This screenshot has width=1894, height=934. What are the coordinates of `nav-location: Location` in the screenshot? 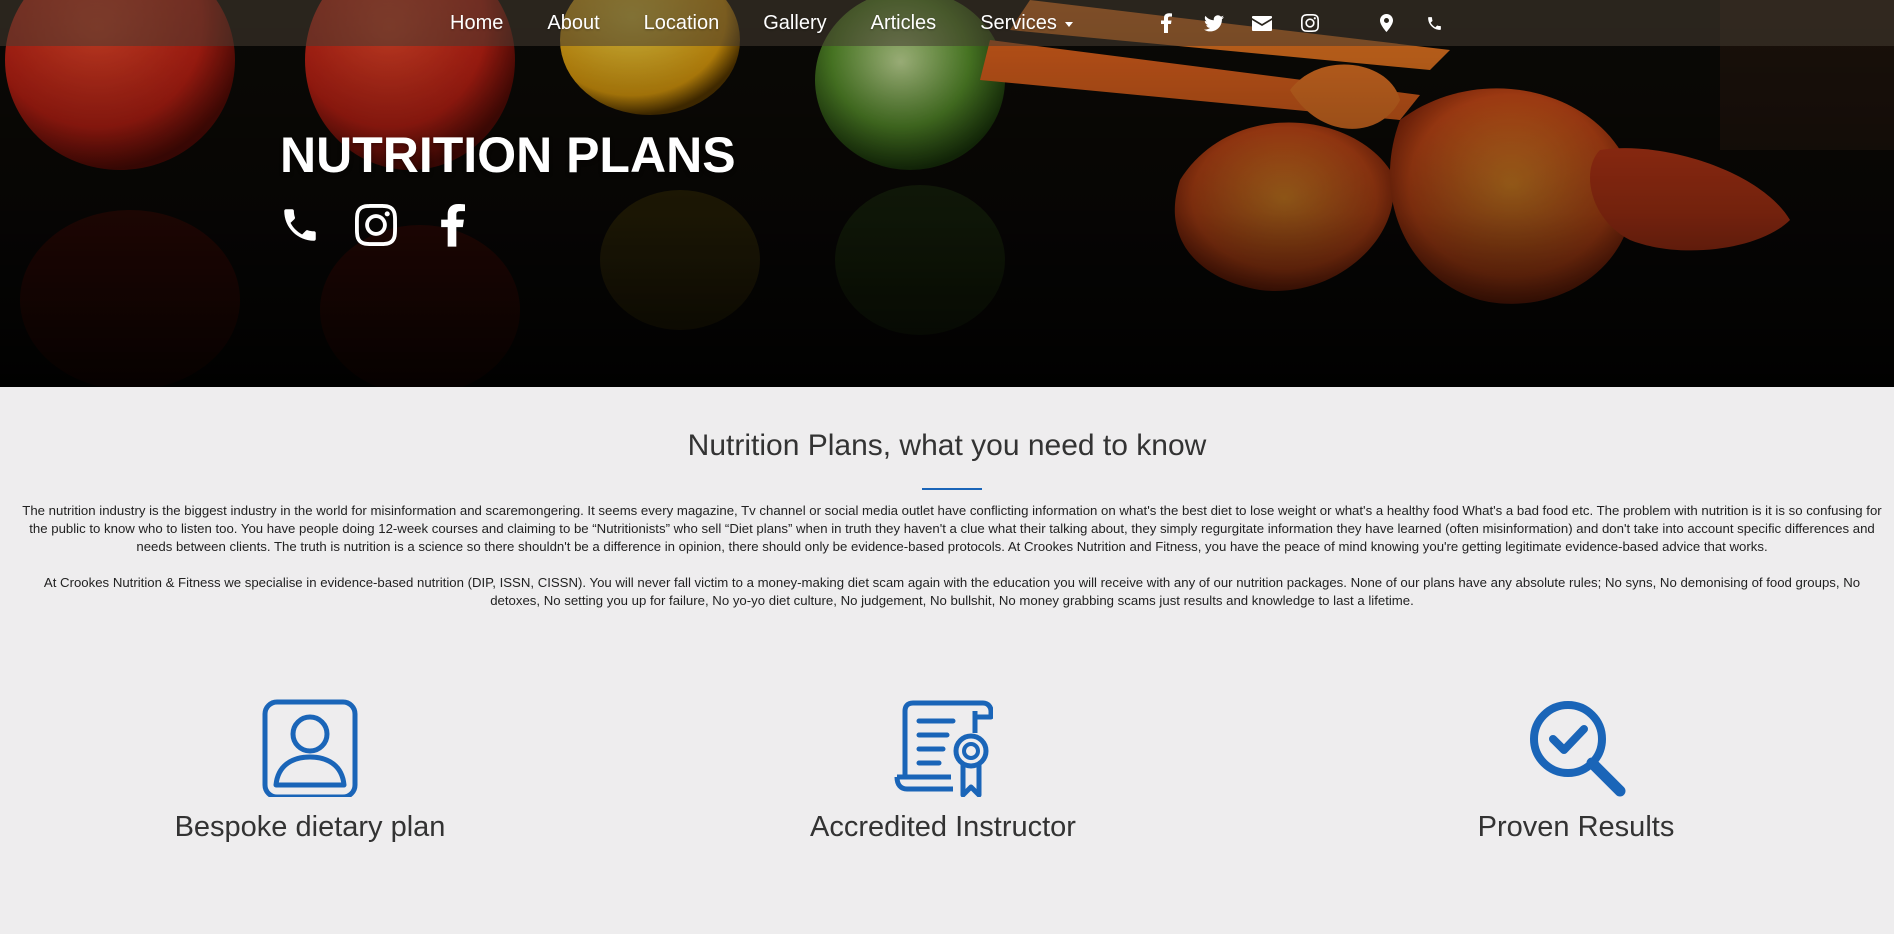 It's located at (682, 23).